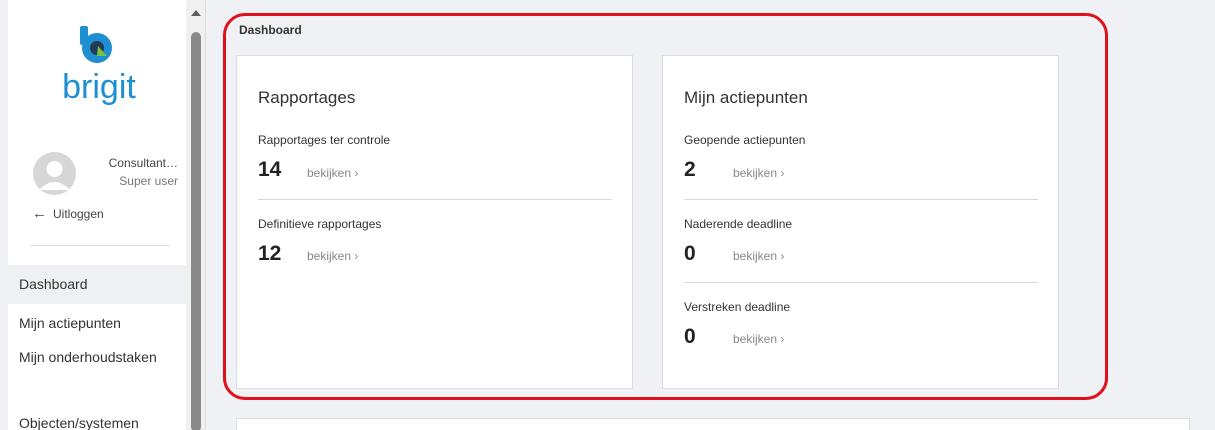 The image size is (1215, 430). Describe the element at coordinates (93, 357) in the screenshot. I see `sidebar-item-mijn-onderhoudstaken: Mijn onderhoudstaken` at that location.